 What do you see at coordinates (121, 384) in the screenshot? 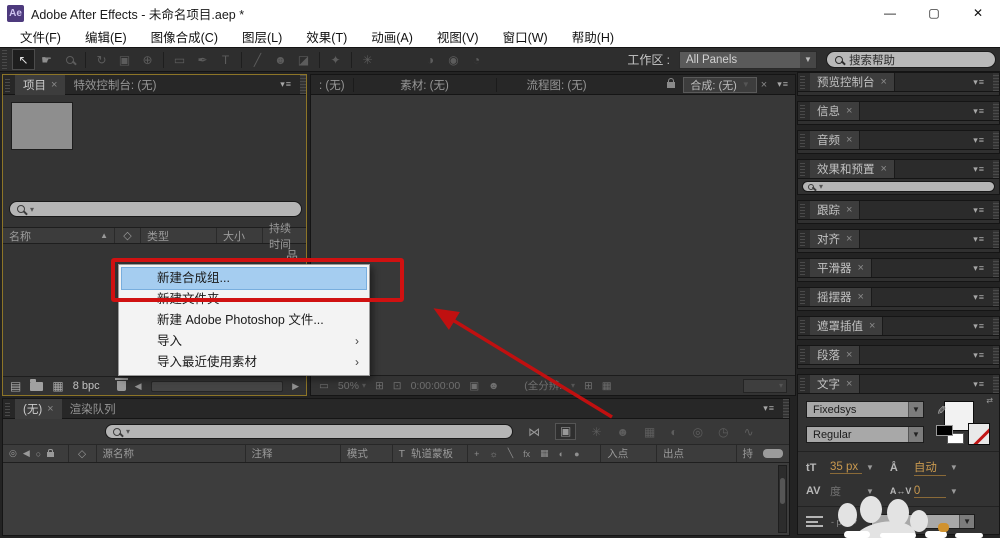
I see `trash-icon` at bounding box center [121, 384].